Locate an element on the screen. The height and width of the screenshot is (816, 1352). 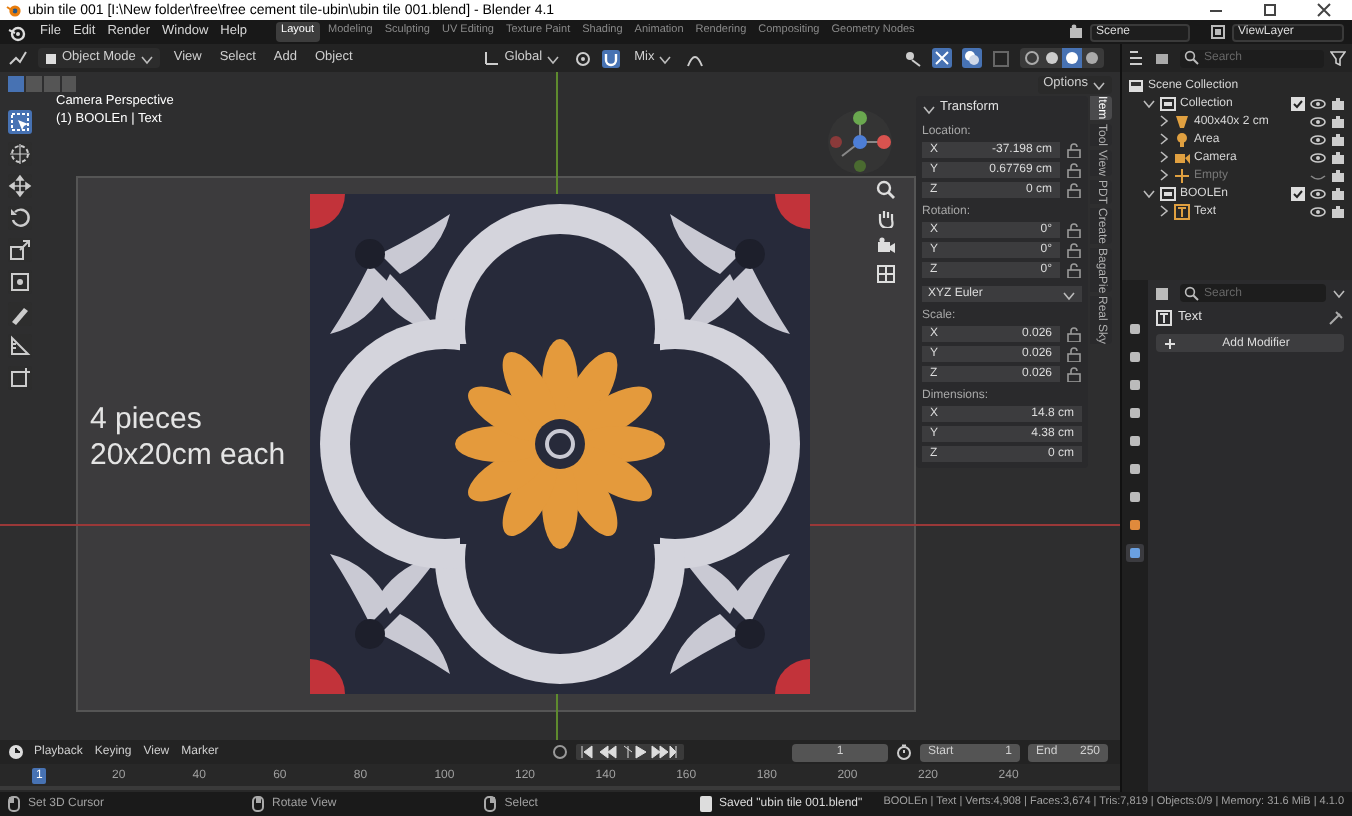
scale-tool-icon is located at coordinates (20, 250).